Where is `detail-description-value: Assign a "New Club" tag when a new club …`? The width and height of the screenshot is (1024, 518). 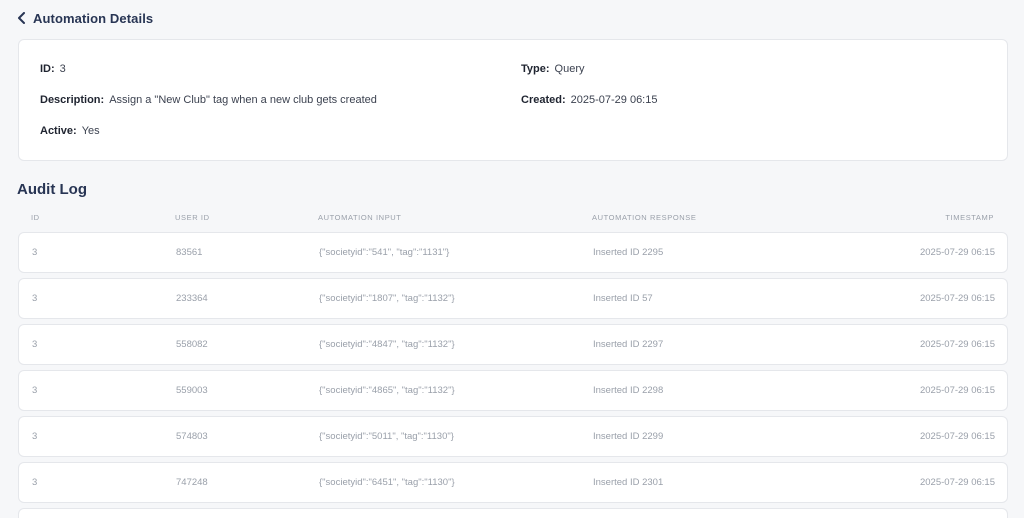 detail-description-value: Assign a "New Club" tag when a new club … is located at coordinates (243, 100).